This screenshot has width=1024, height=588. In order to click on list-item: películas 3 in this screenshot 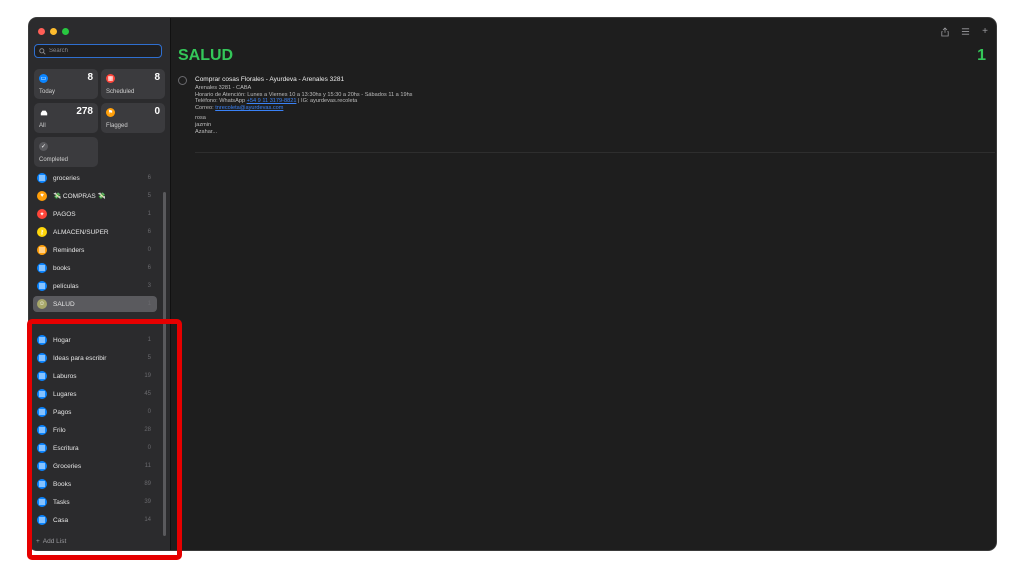, I will do `click(95, 286)`.